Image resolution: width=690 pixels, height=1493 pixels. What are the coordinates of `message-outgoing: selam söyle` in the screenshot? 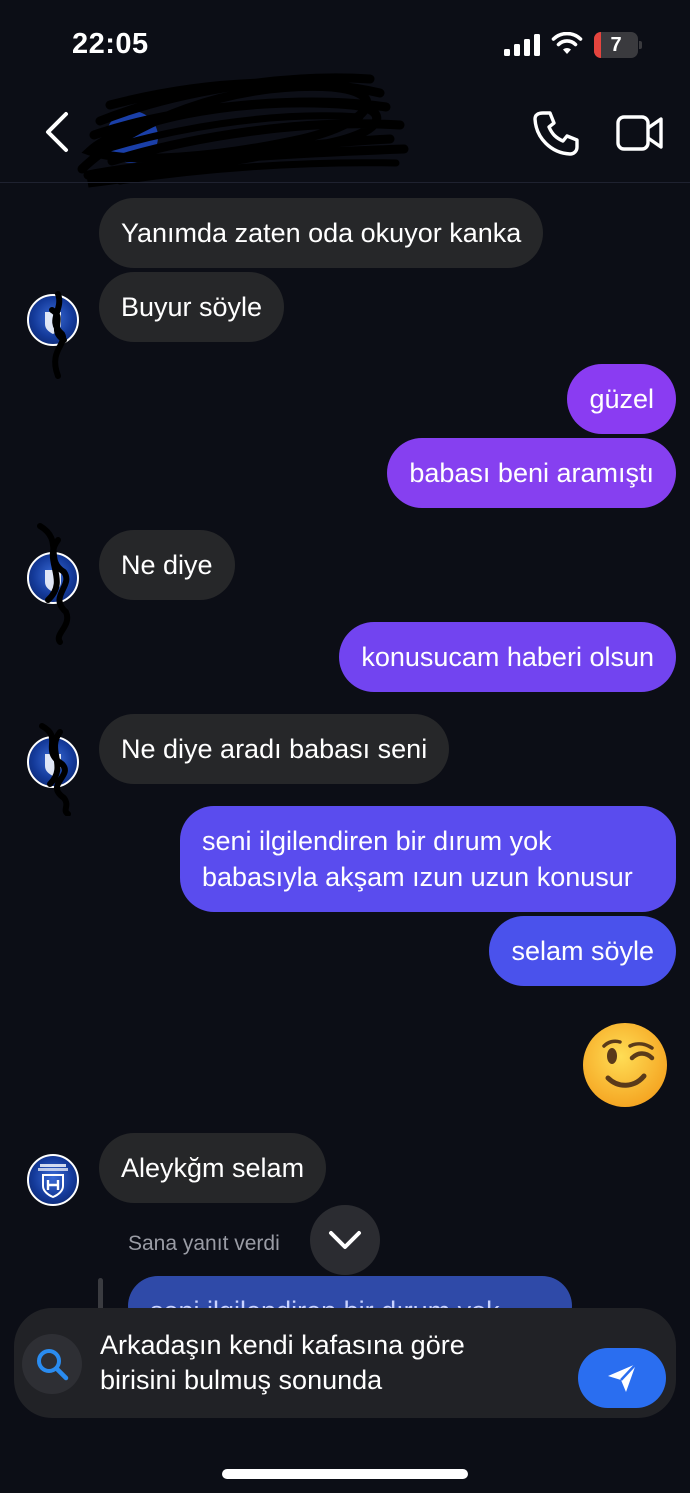 It's located at (582, 951).